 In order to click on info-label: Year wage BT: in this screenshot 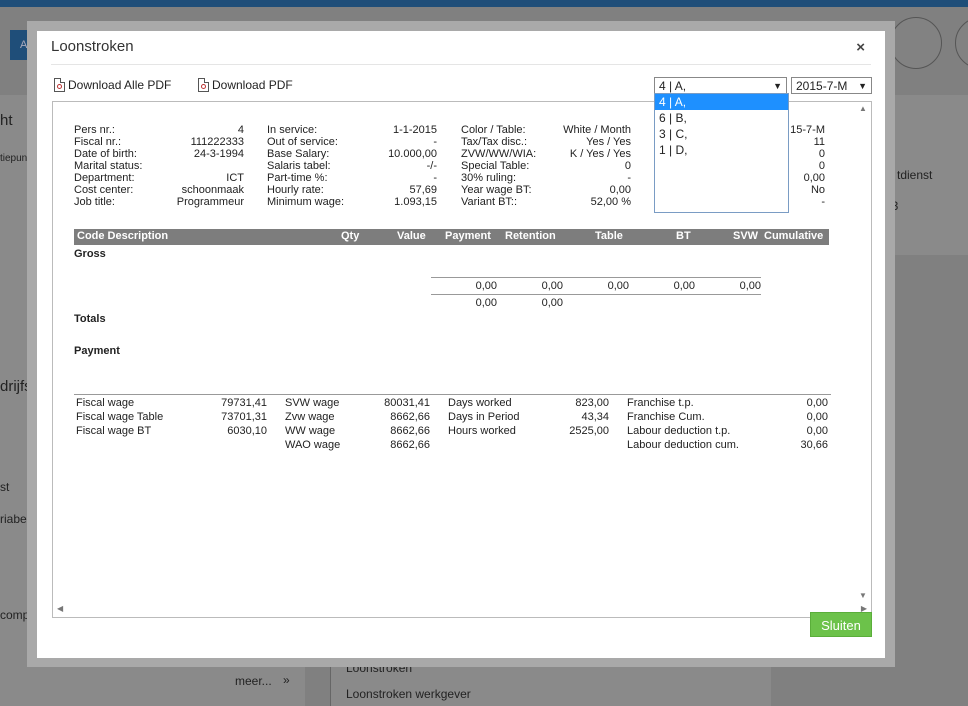, I will do `click(496, 190)`.